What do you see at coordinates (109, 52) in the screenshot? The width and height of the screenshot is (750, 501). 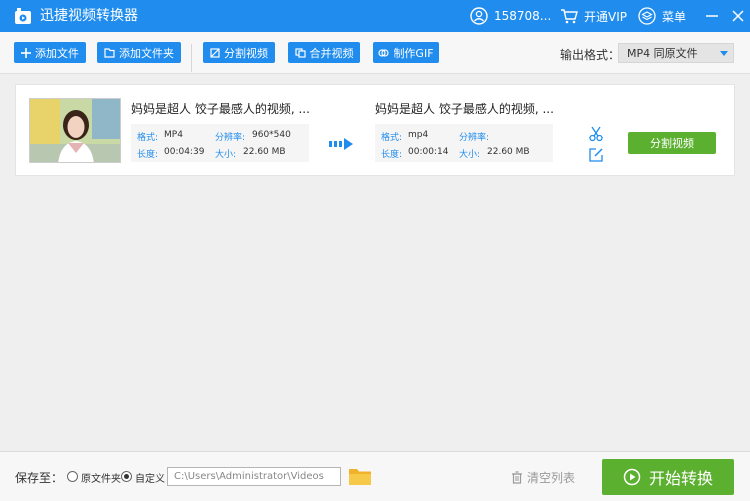 I see `folder-add-icon` at bounding box center [109, 52].